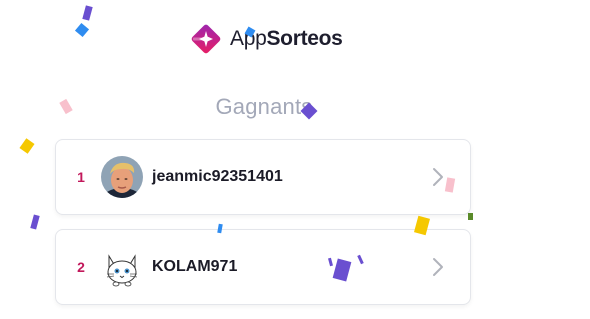 The width and height of the screenshot is (590, 319). Describe the element at coordinates (195, 266) in the screenshot. I see `winner-username: KOLAM971` at that location.